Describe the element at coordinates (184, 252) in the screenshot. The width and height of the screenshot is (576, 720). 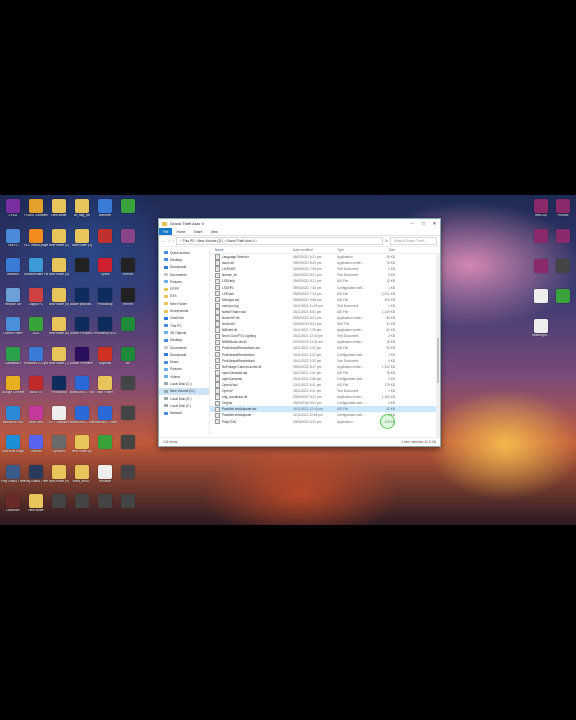
I see `nav-item: Quick access` at that location.